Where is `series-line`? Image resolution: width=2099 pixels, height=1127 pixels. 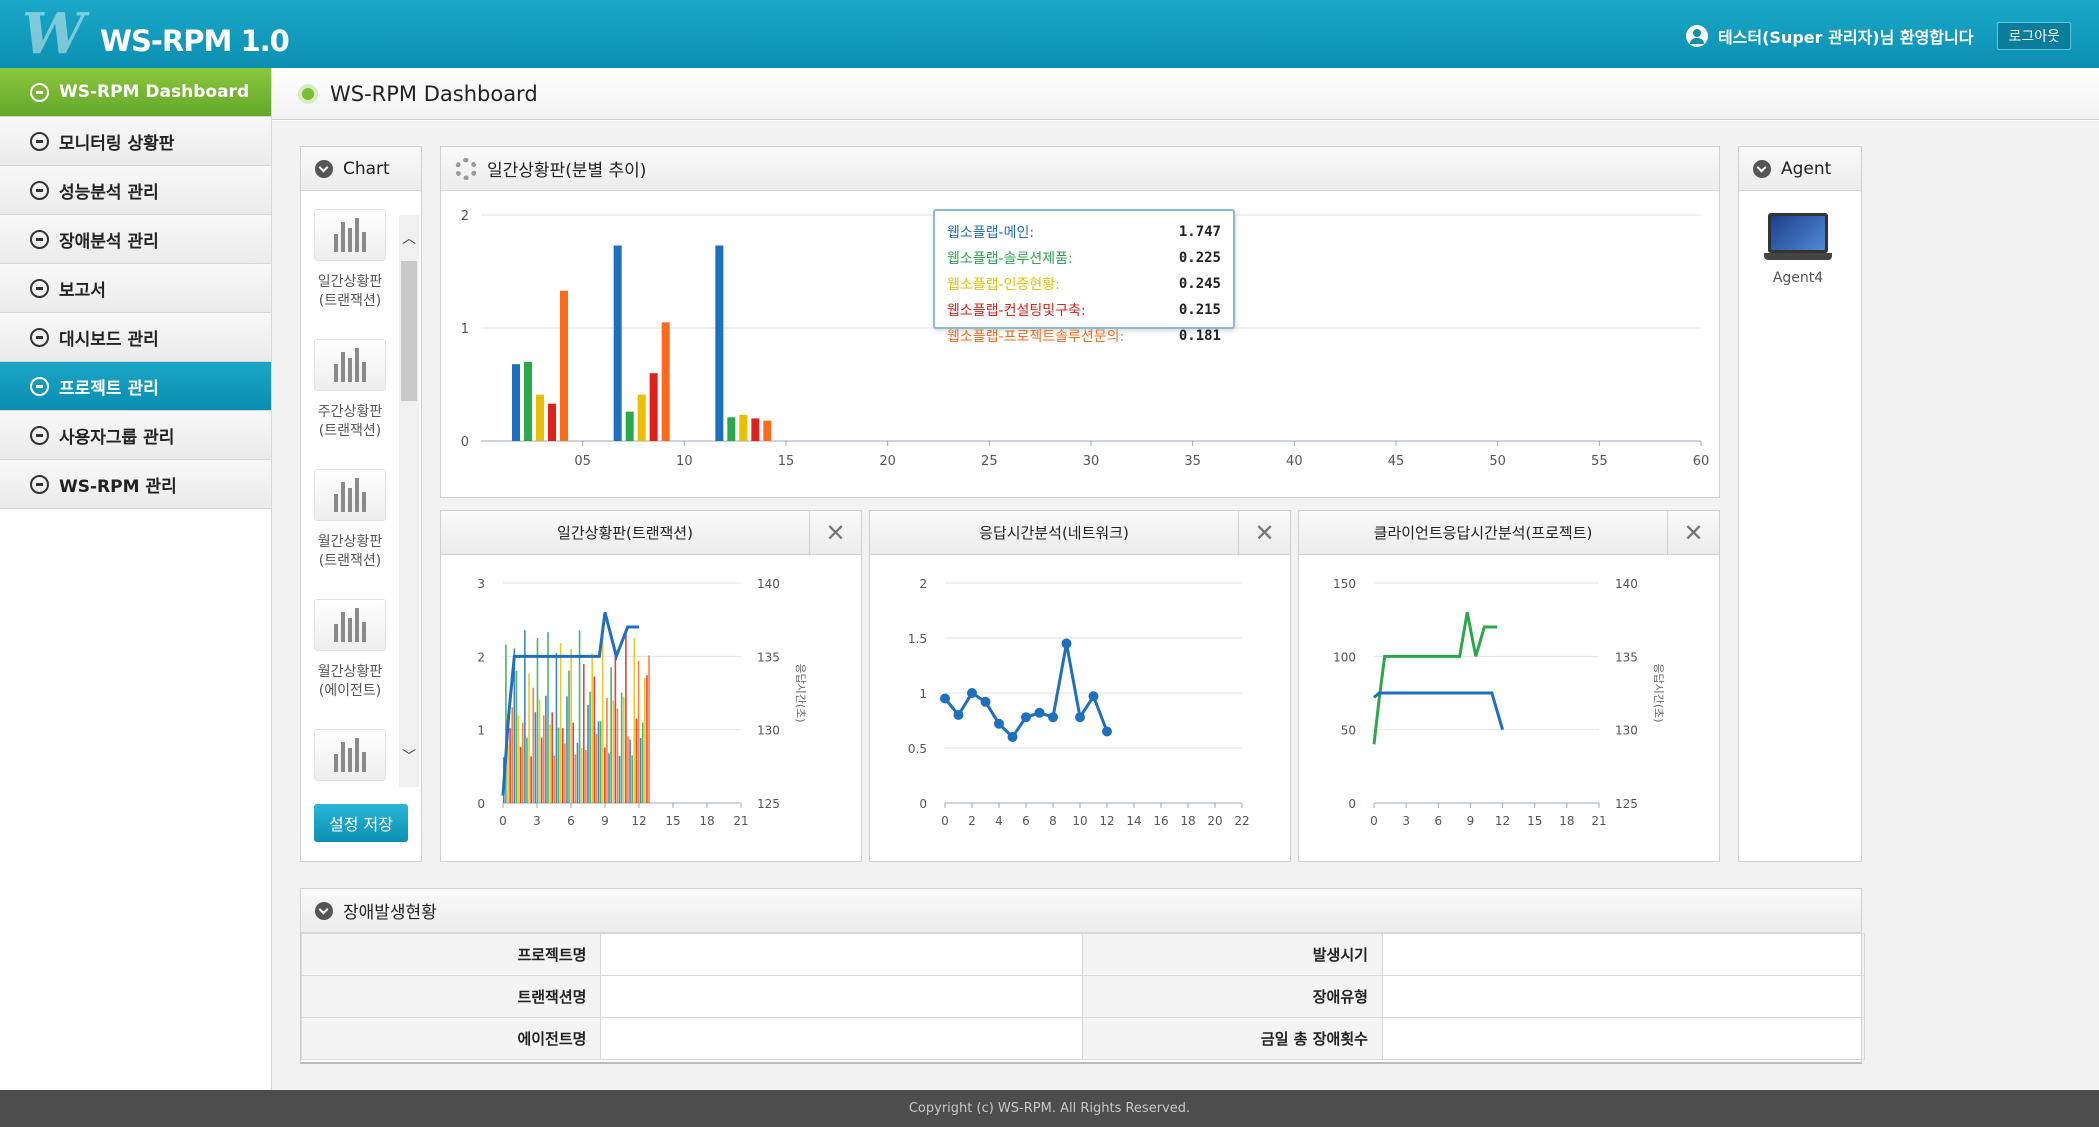 series-line is located at coordinates (1435, 678).